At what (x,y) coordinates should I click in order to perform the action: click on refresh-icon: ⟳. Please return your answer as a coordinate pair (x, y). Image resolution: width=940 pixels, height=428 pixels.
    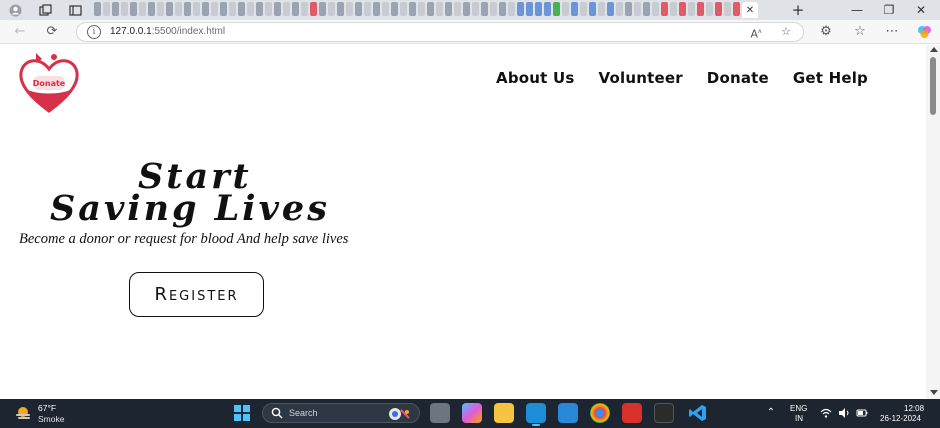
    Looking at the image, I should click on (52, 32).